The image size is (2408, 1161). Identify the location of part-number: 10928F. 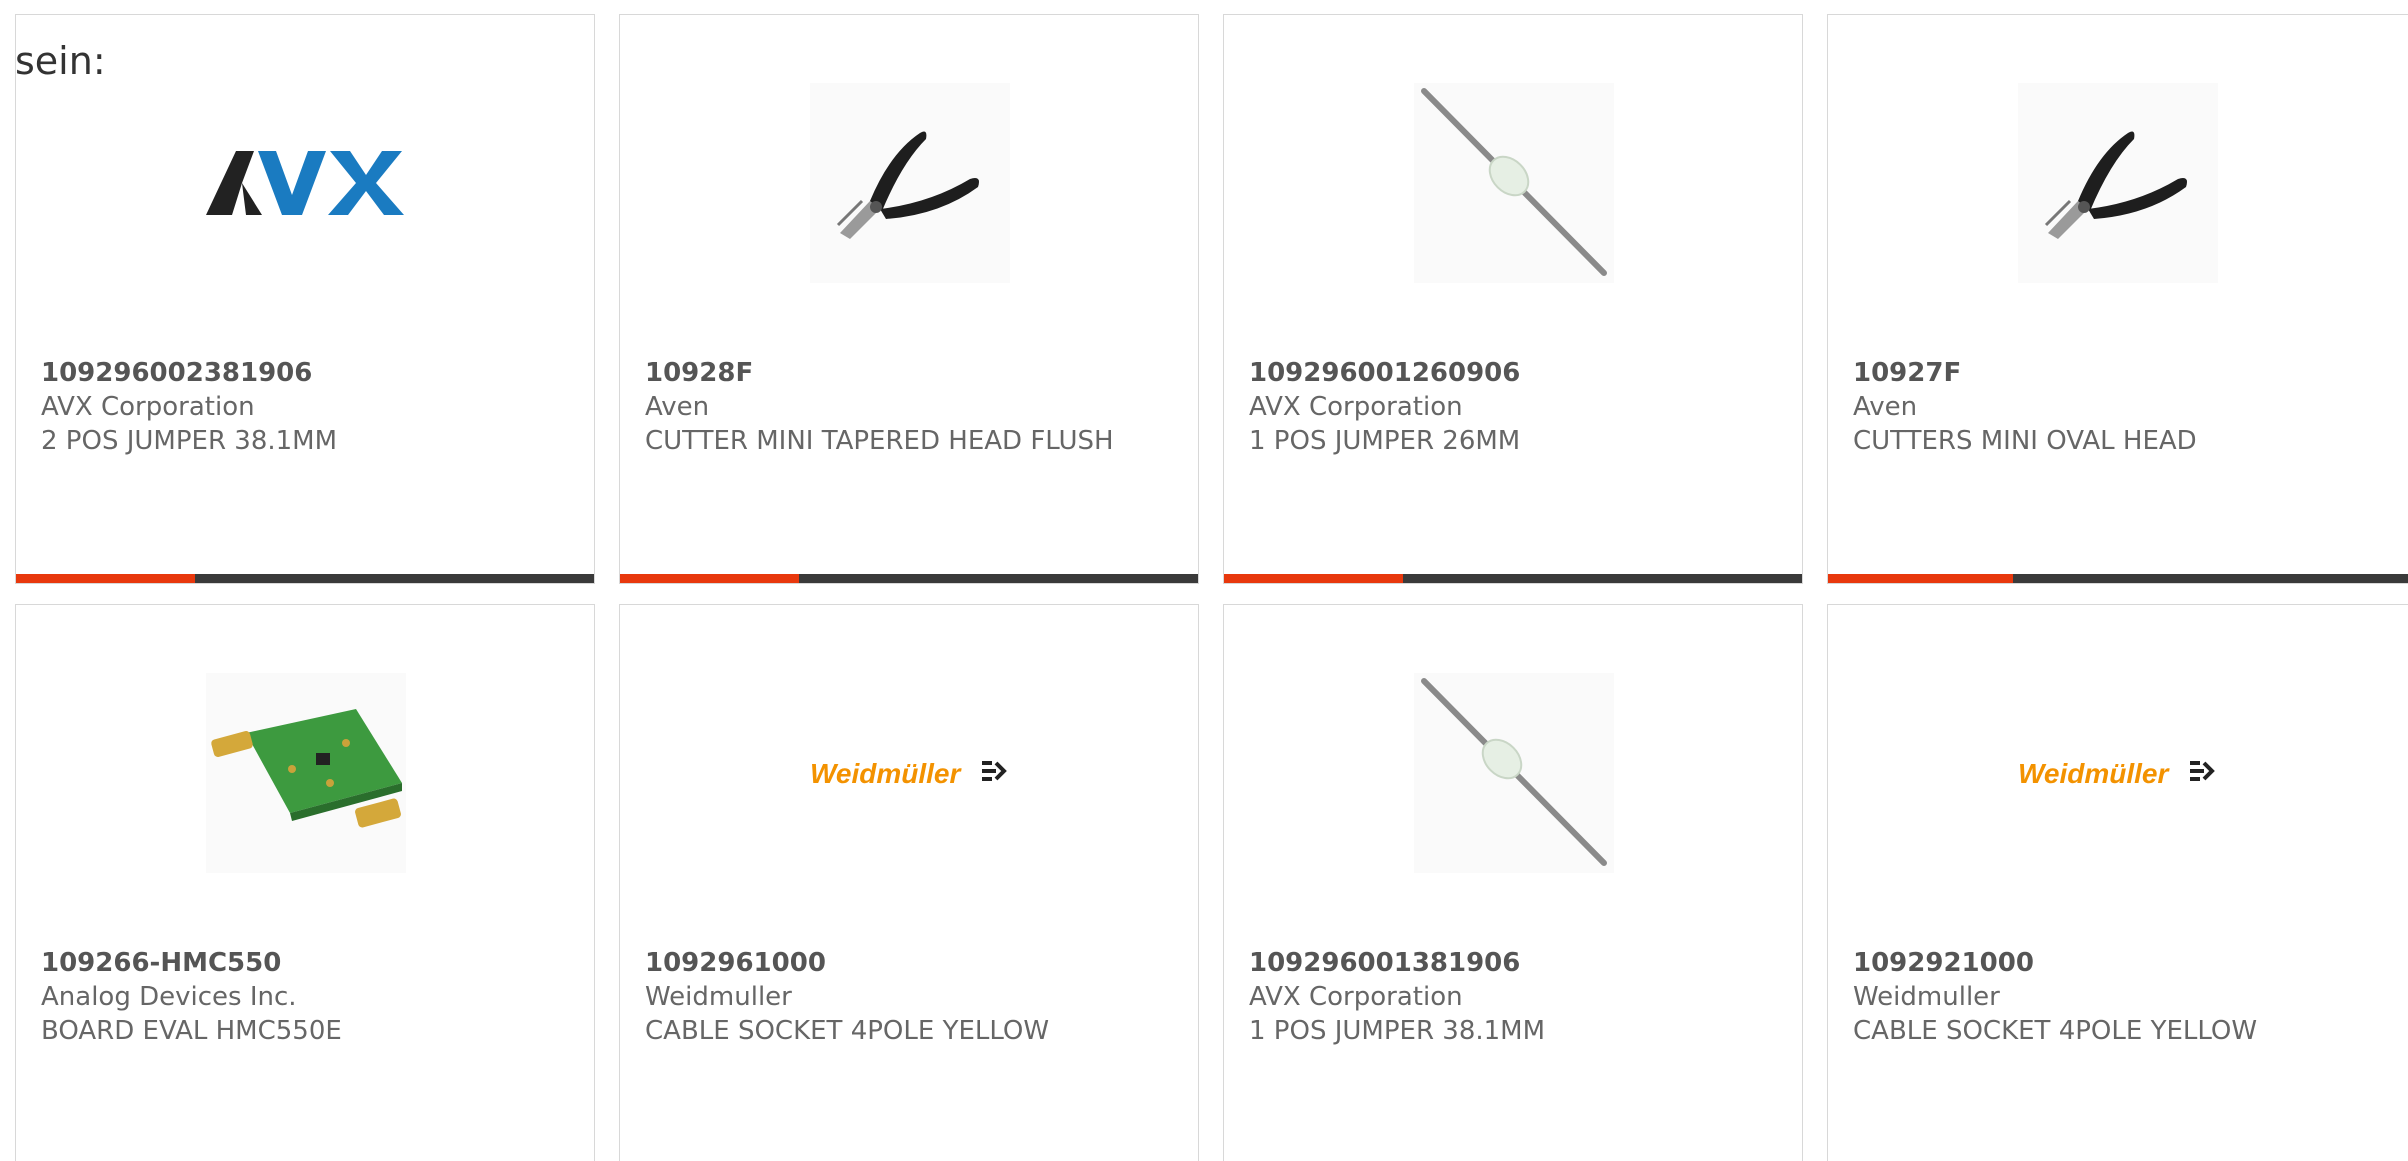
(905, 373).